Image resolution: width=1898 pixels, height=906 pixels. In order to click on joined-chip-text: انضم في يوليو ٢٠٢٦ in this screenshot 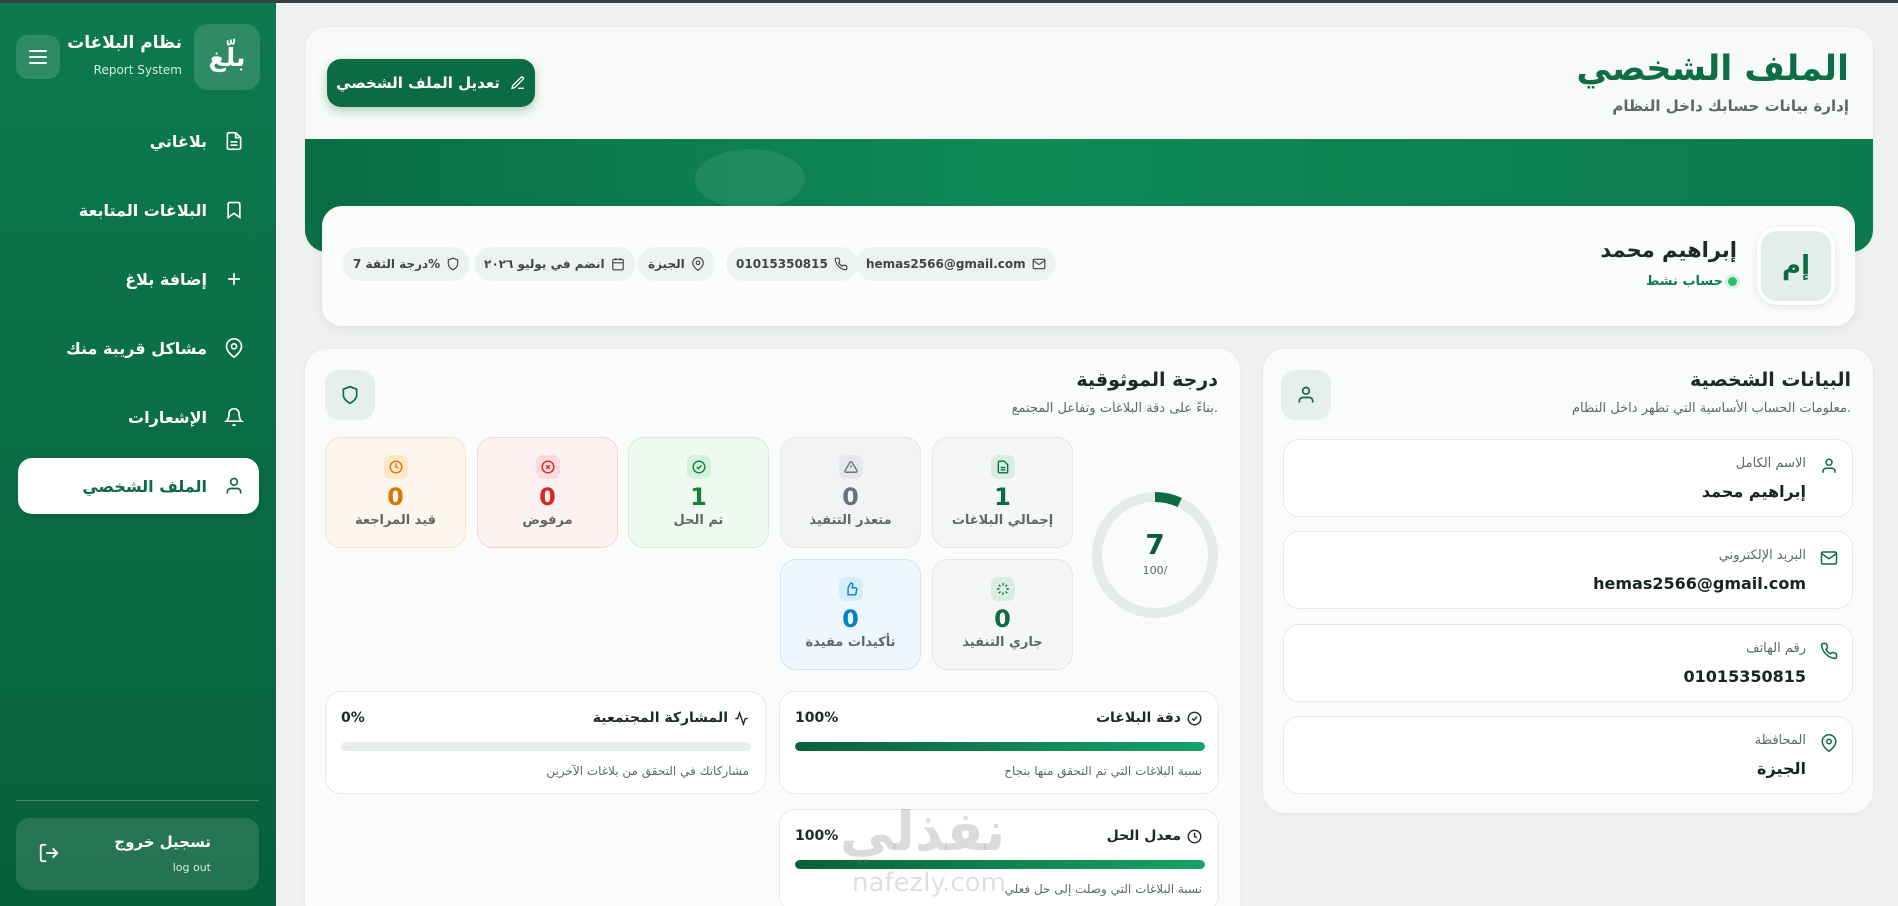, I will do `click(544, 264)`.